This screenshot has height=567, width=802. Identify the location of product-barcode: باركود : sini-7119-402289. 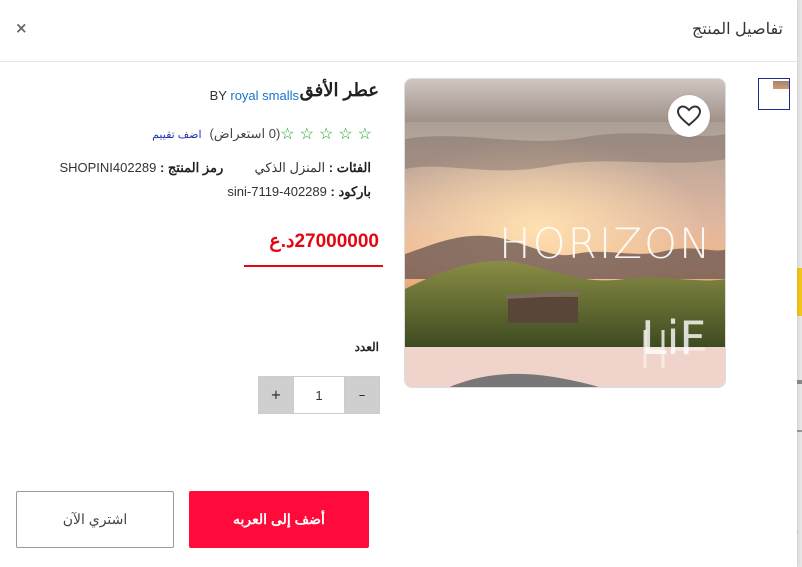
(299, 192).